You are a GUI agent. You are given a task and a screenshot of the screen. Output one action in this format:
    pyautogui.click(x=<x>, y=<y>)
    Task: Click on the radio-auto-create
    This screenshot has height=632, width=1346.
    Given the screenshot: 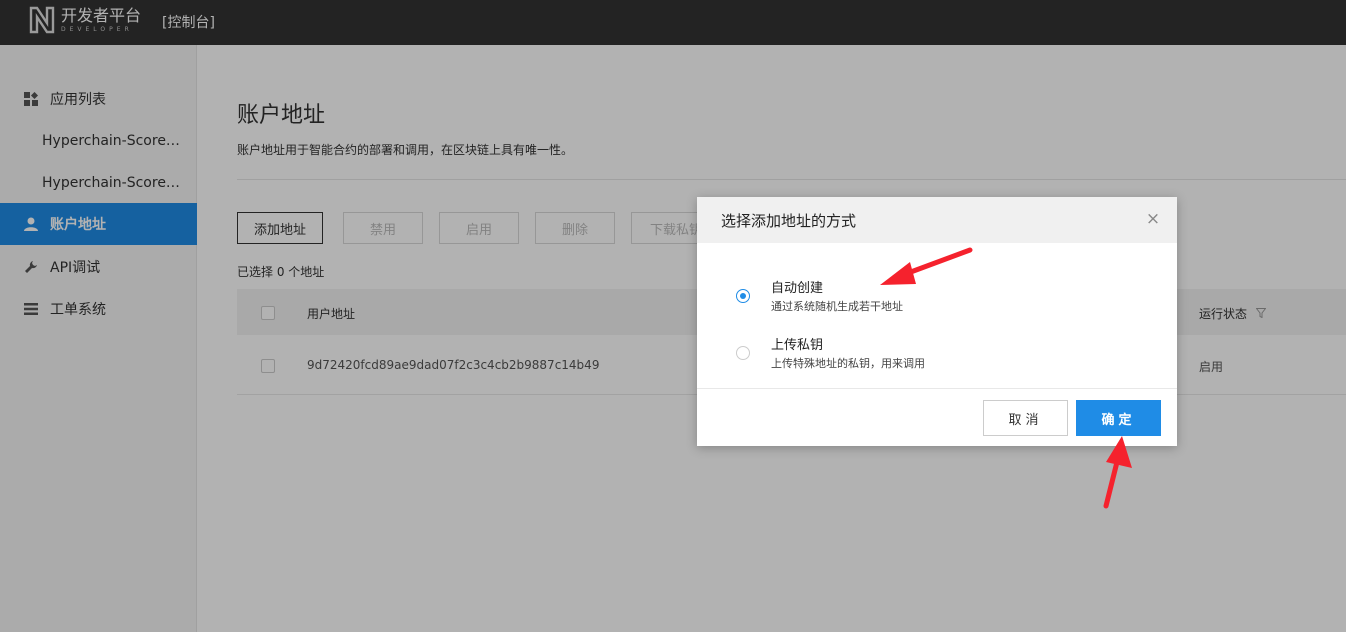 What is the action you would take?
    pyautogui.click(x=743, y=296)
    